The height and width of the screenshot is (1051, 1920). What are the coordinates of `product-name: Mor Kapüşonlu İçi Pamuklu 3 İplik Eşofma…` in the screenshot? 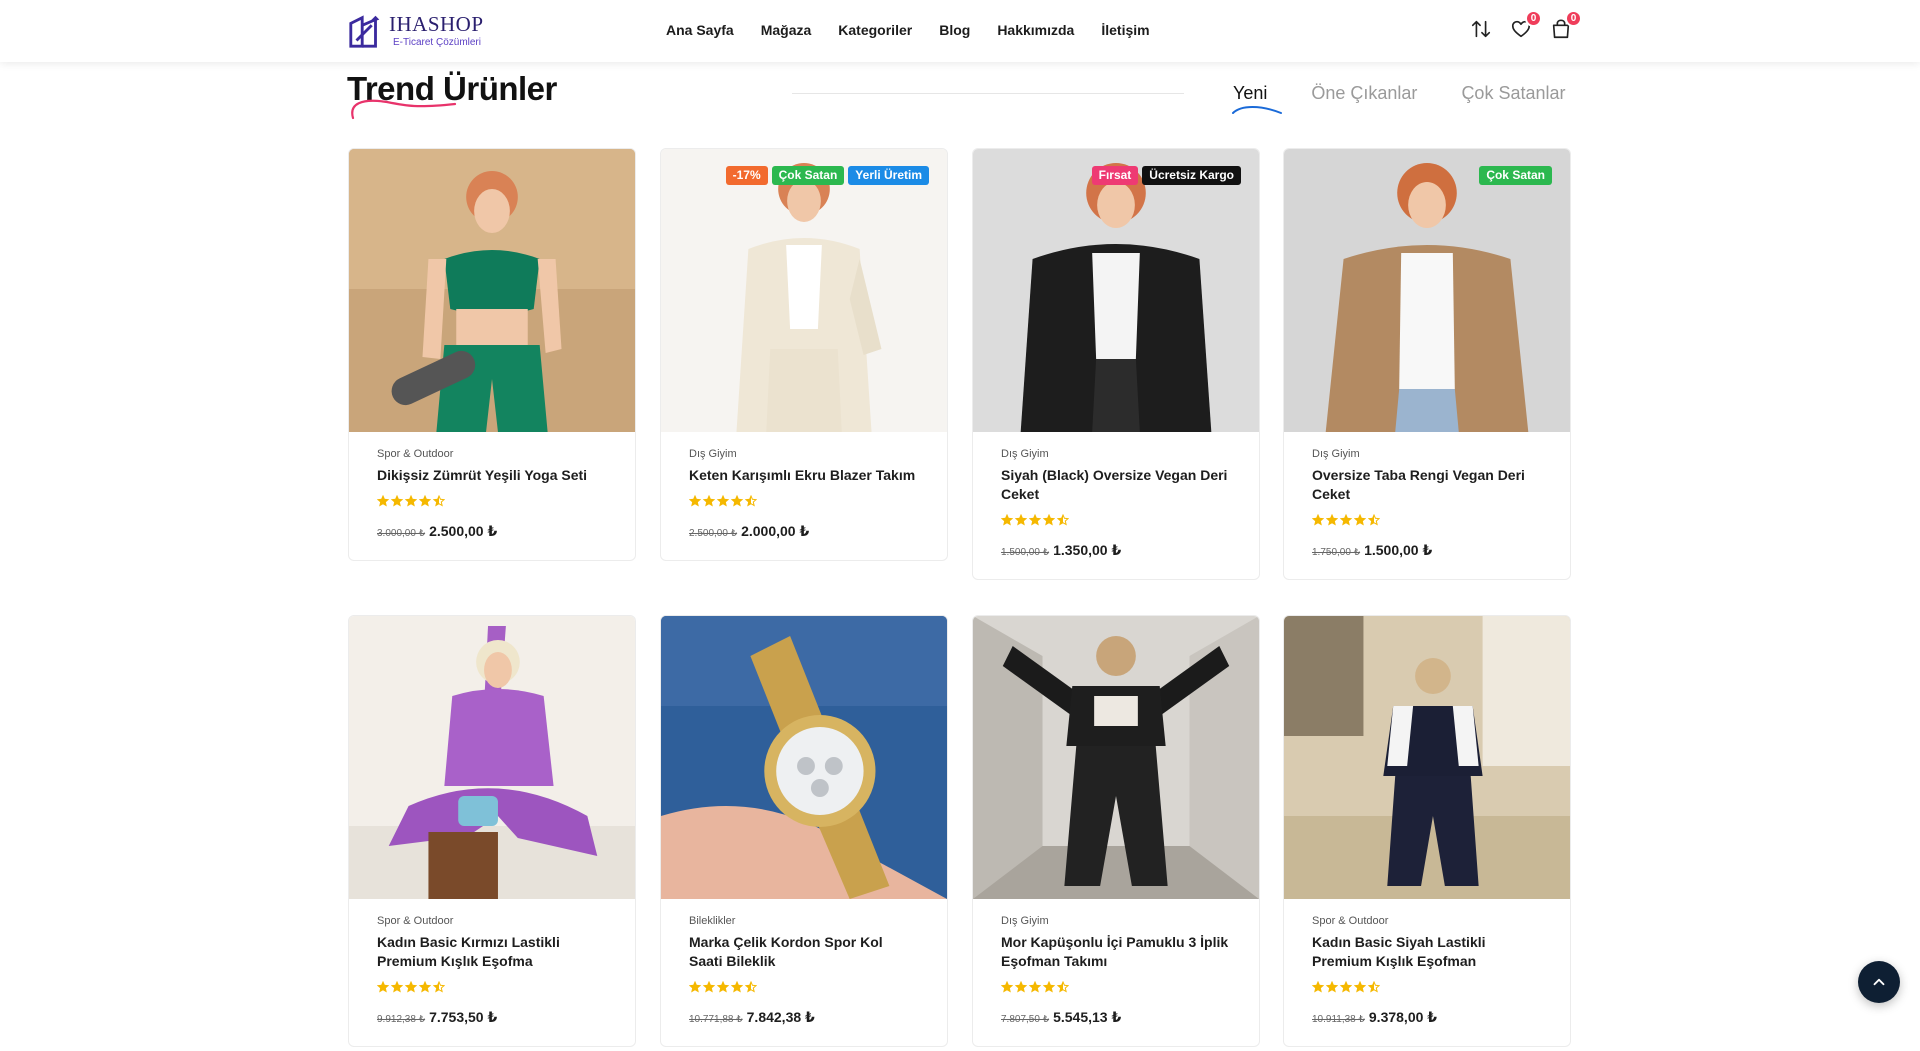 It's located at (1116, 952).